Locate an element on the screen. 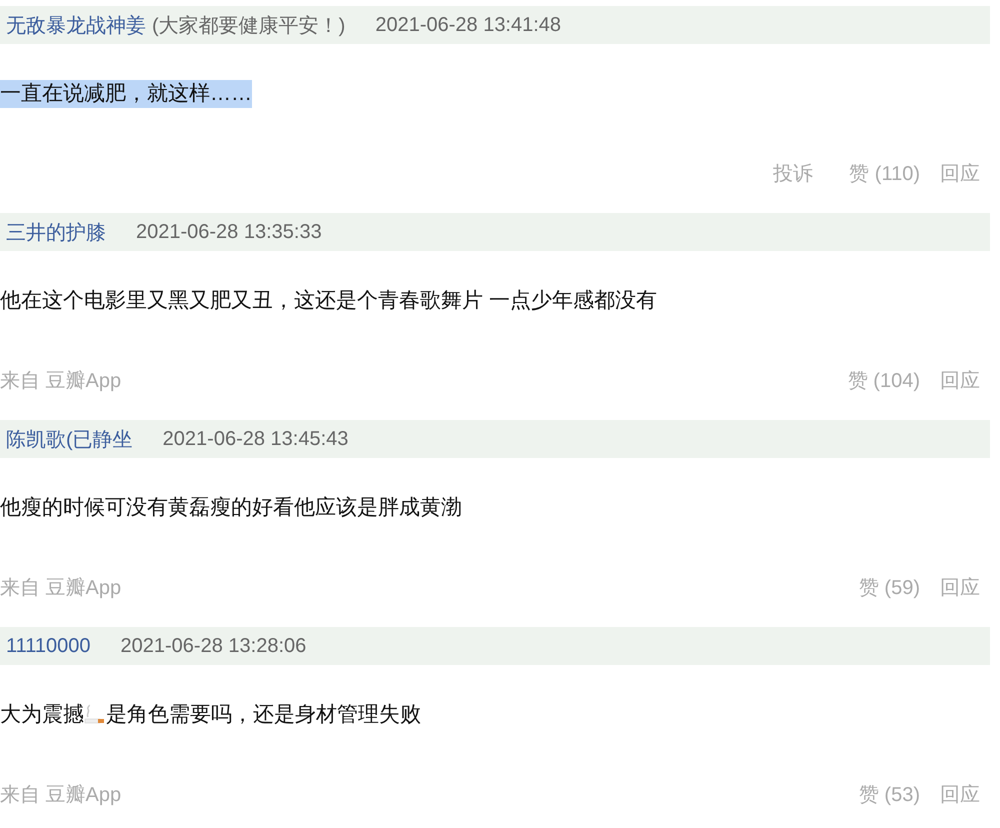 This screenshot has height=828, width=1000. username-link: 陈凯歌(已静坐 is located at coordinates (69, 439).